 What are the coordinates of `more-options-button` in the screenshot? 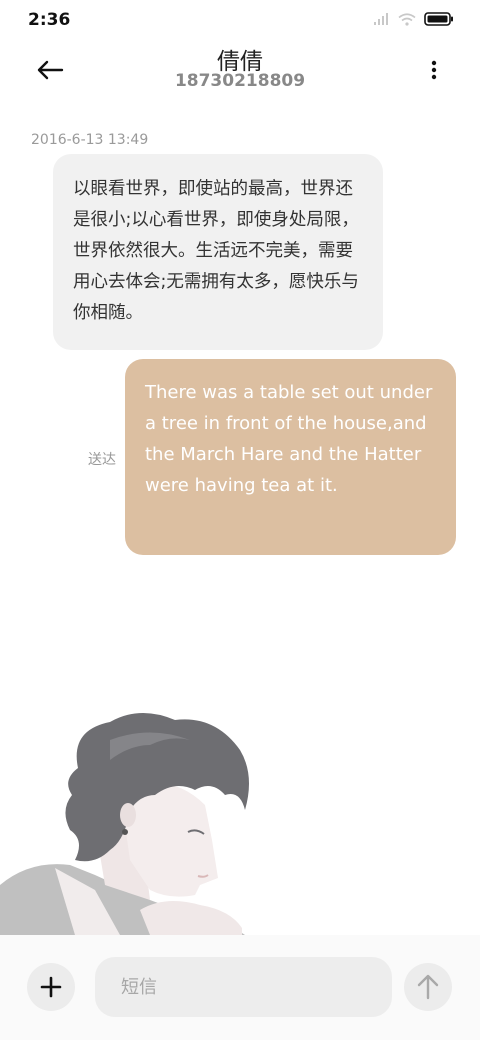 It's located at (434, 70).